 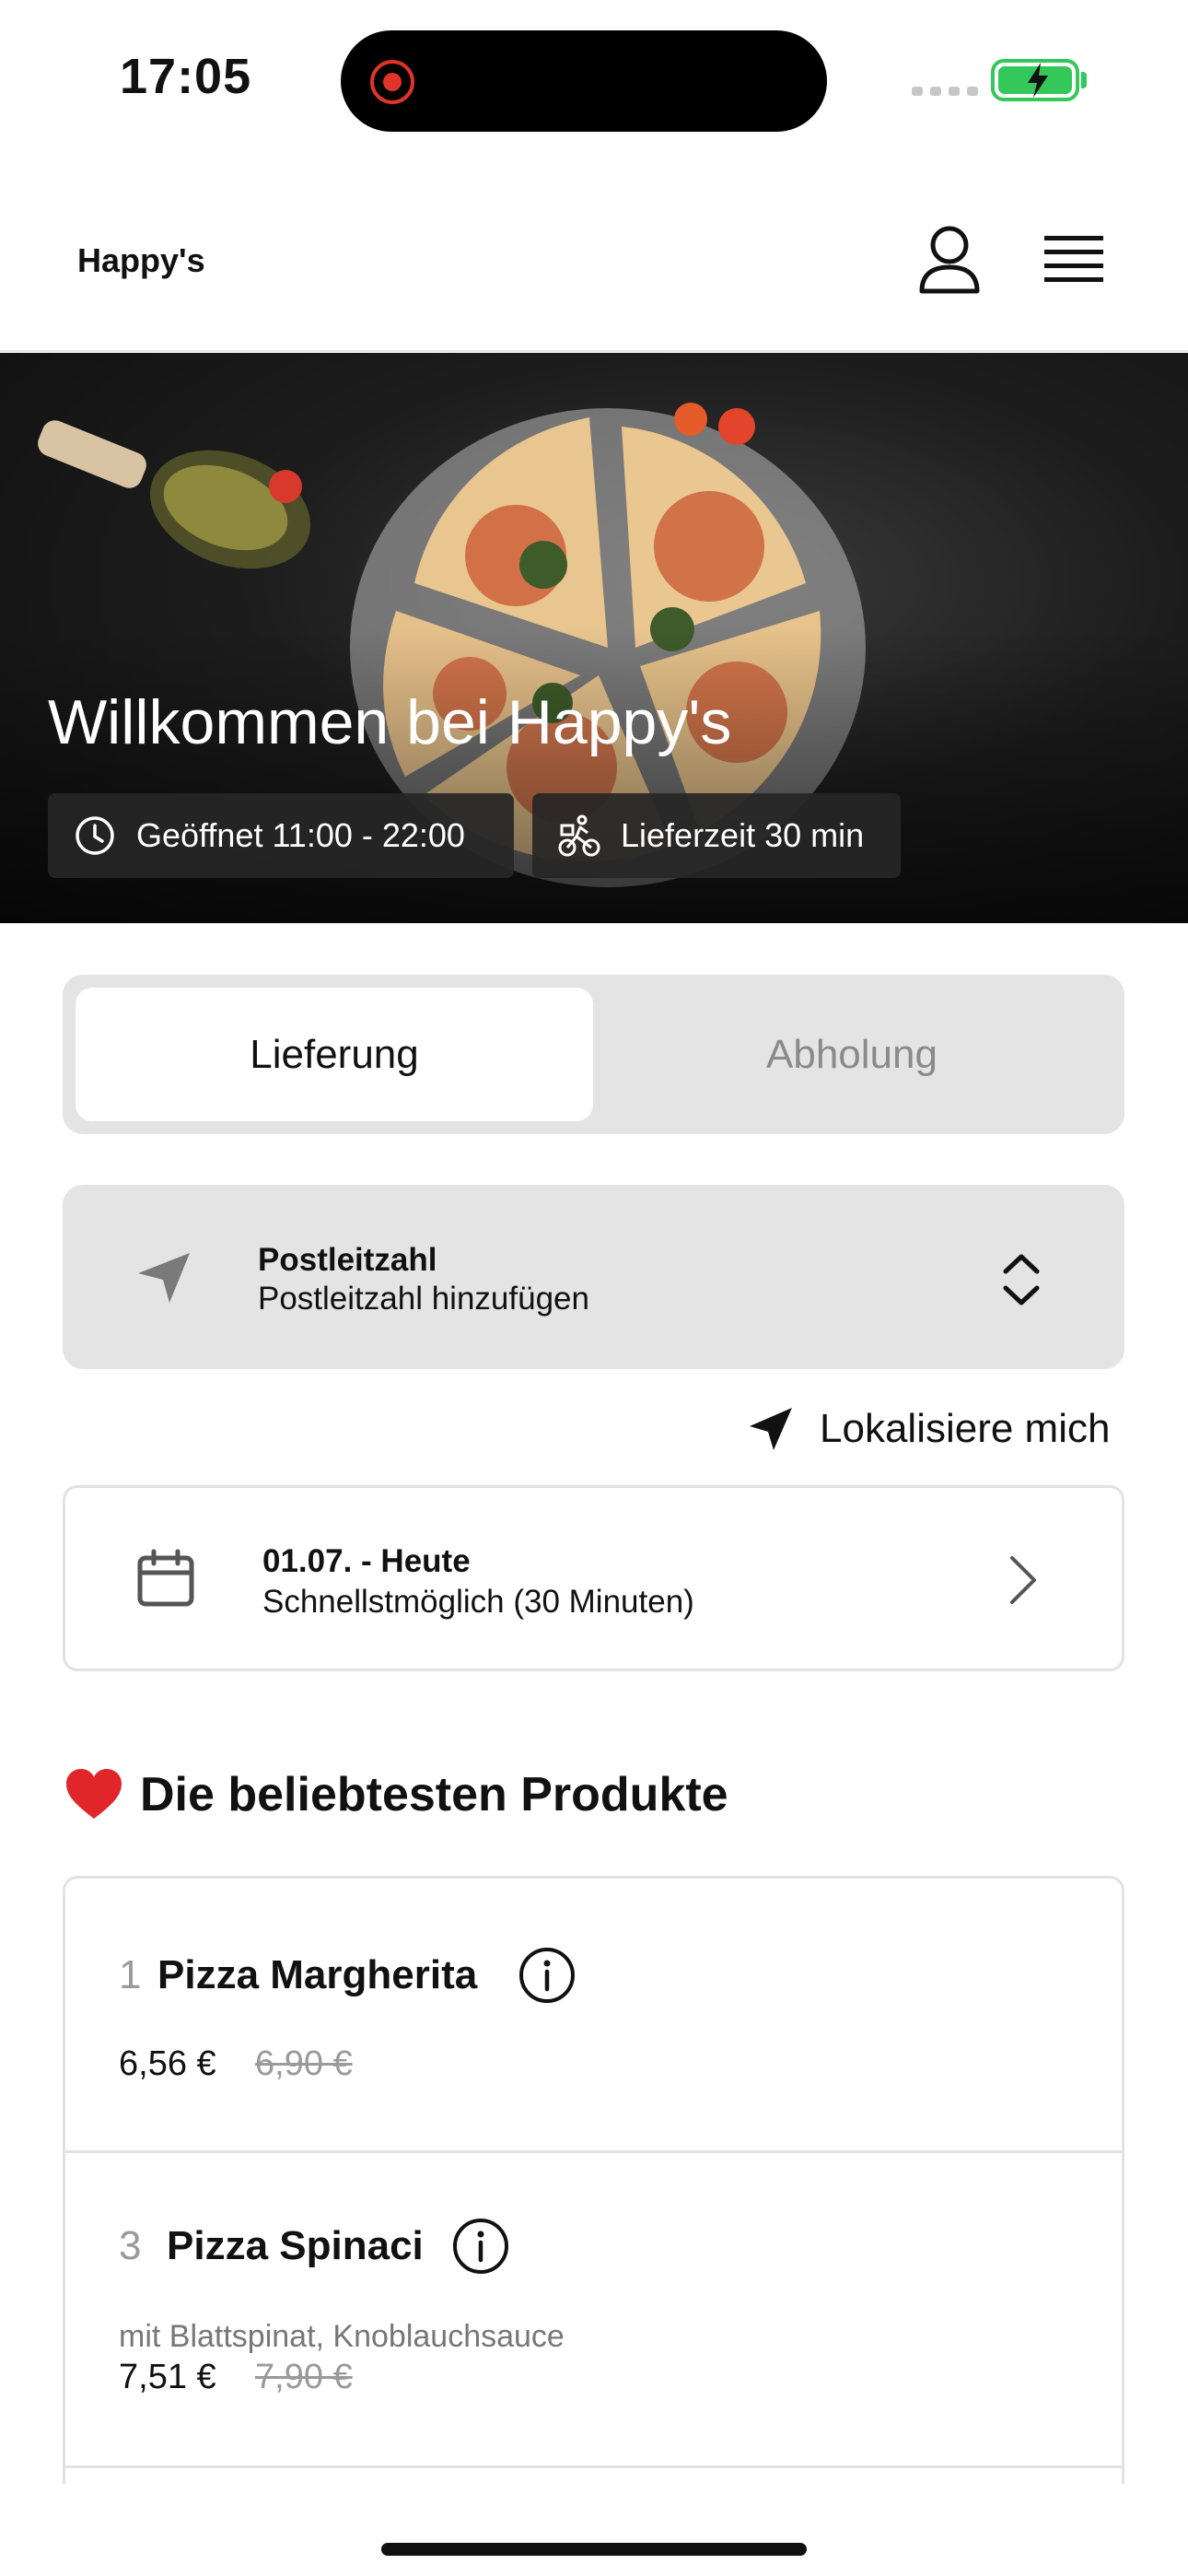 What do you see at coordinates (130, 2245) in the screenshot?
I see `product-rank: 3` at bounding box center [130, 2245].